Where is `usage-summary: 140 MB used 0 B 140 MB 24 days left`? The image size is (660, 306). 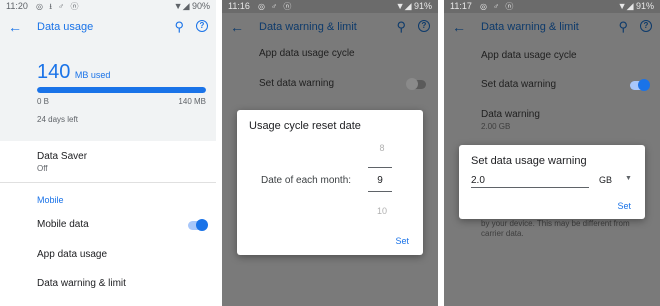
usage-summary: 140 MB used 0 B 140 MB 24 days left is located at coordinates (108, 92).